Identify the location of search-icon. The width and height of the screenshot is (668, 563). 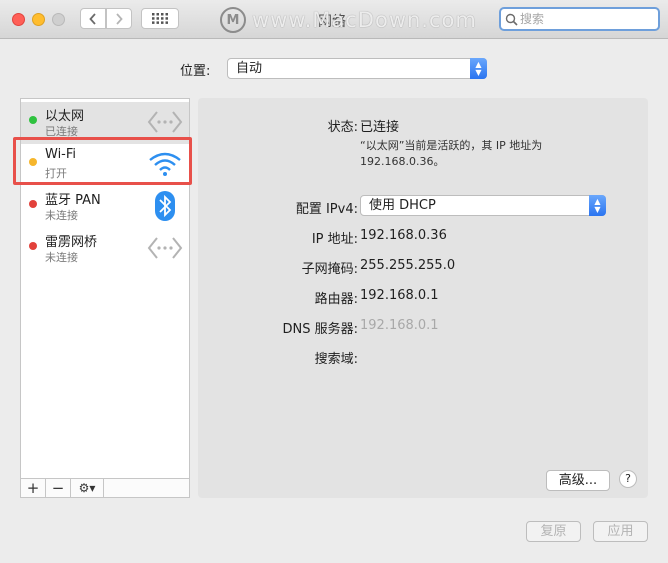
(511, 19).